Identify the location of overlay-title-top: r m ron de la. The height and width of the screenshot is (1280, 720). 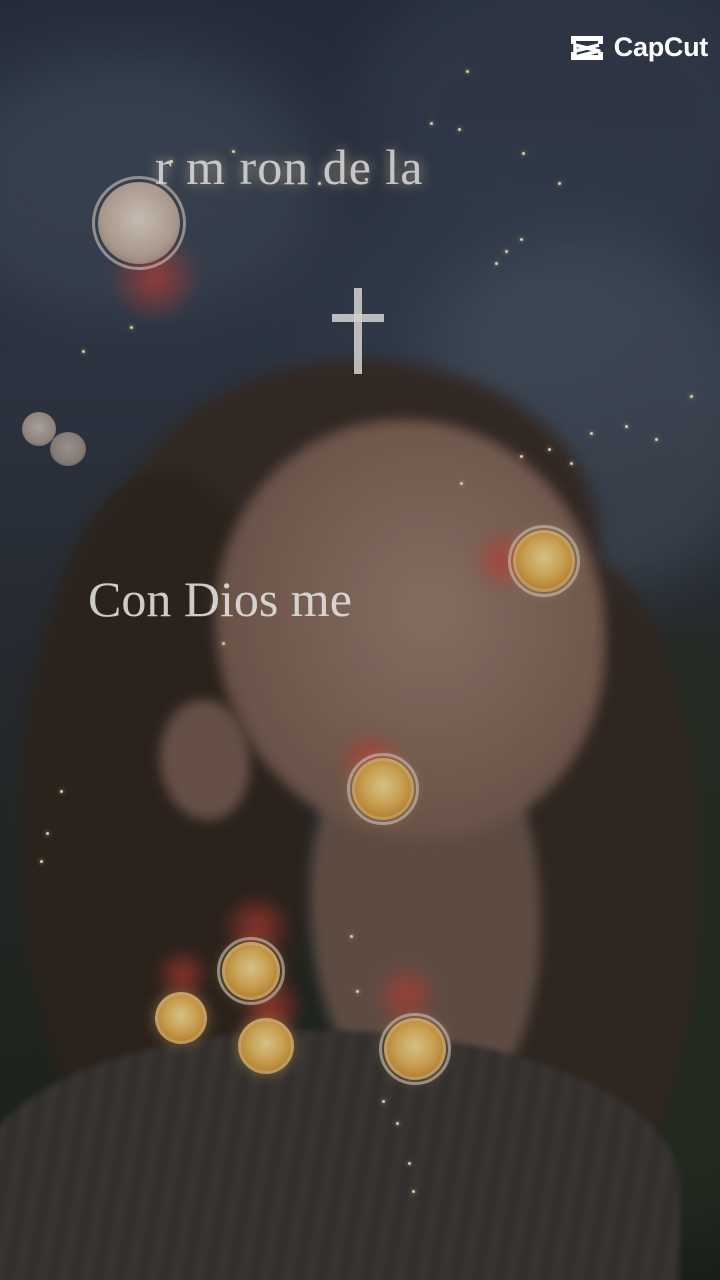
(289, 167).